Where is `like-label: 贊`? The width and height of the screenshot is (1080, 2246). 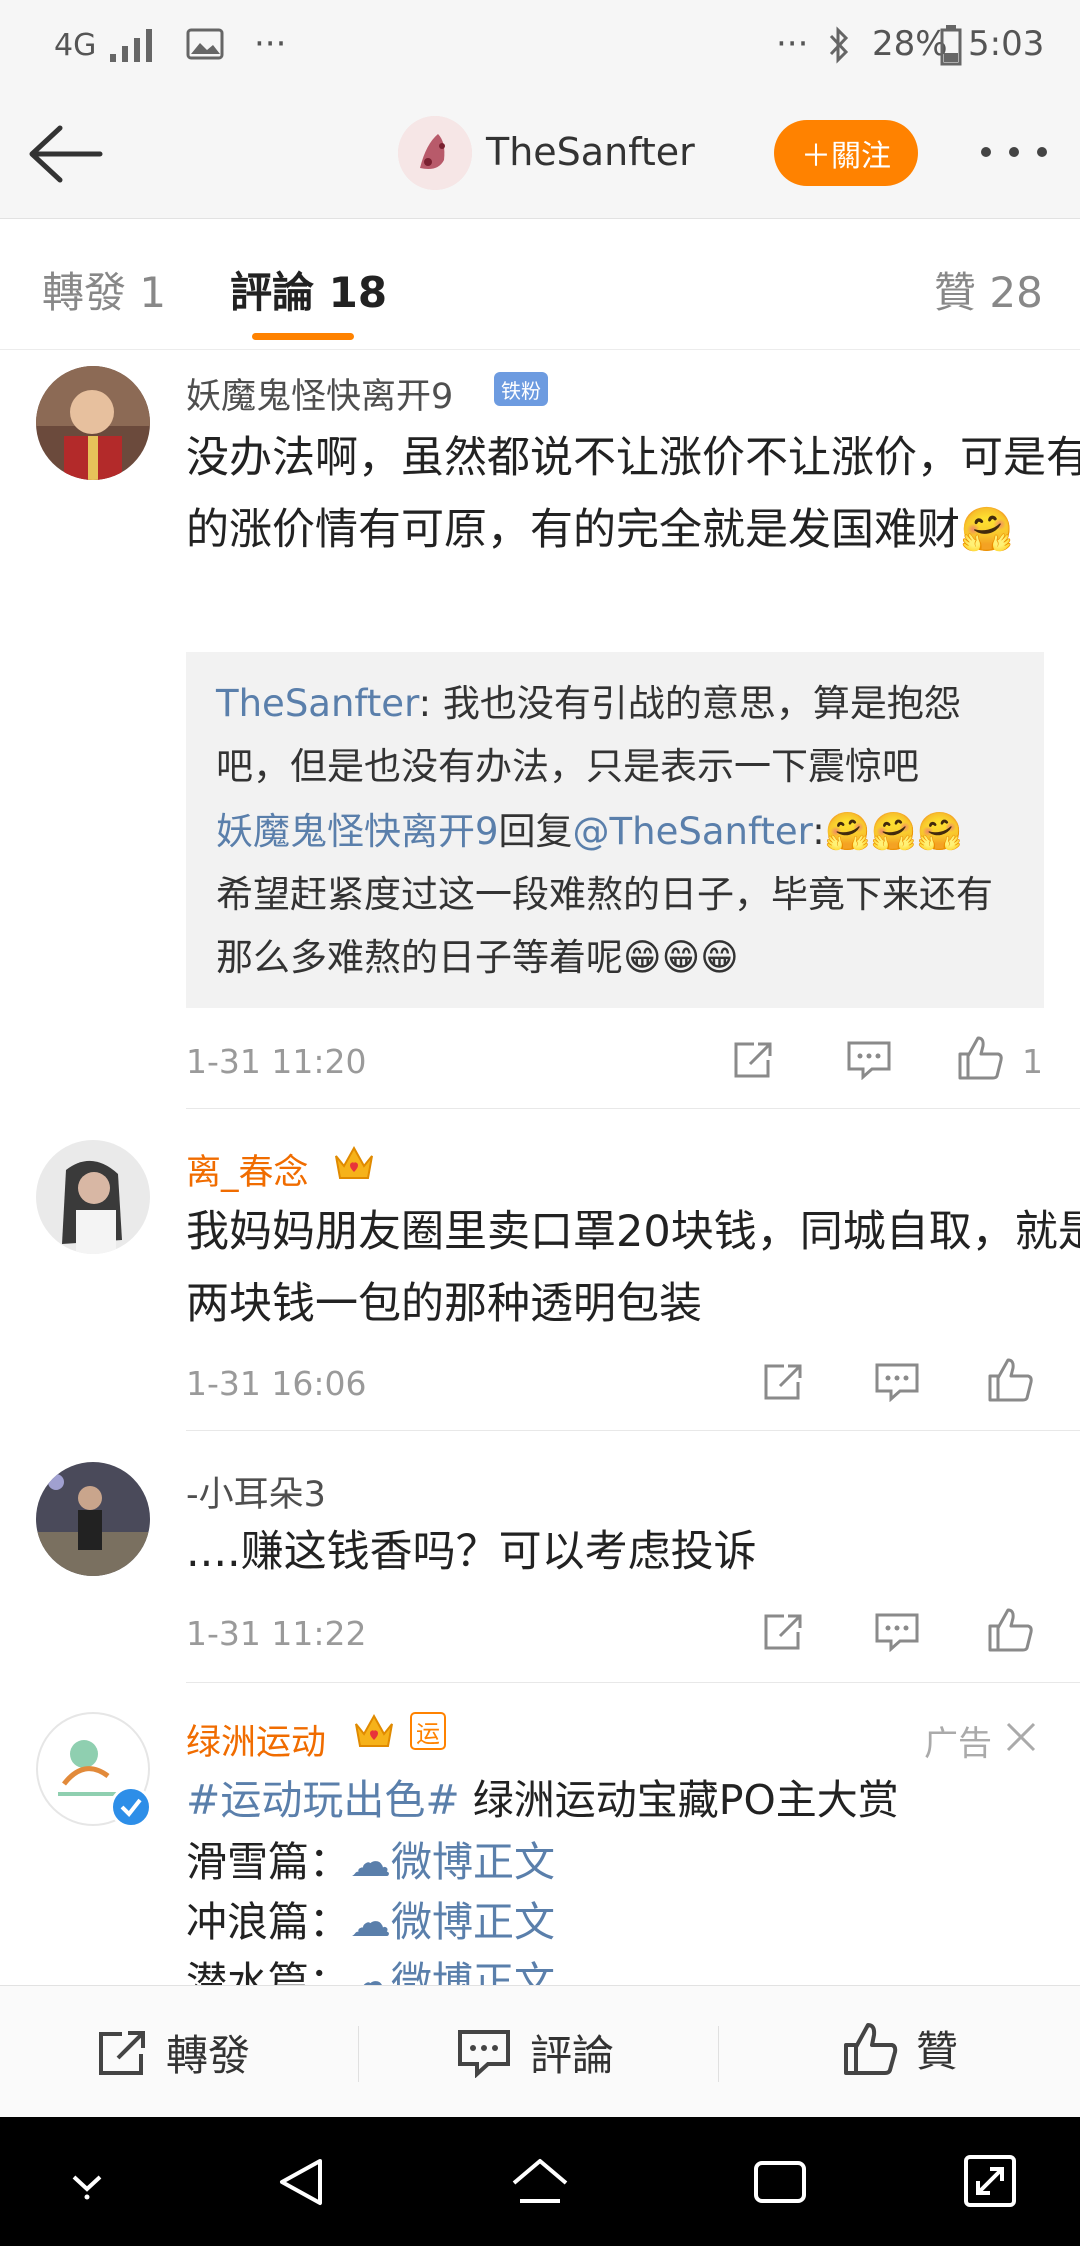
like-label: 贊 is located at coordinates (937, 2051).